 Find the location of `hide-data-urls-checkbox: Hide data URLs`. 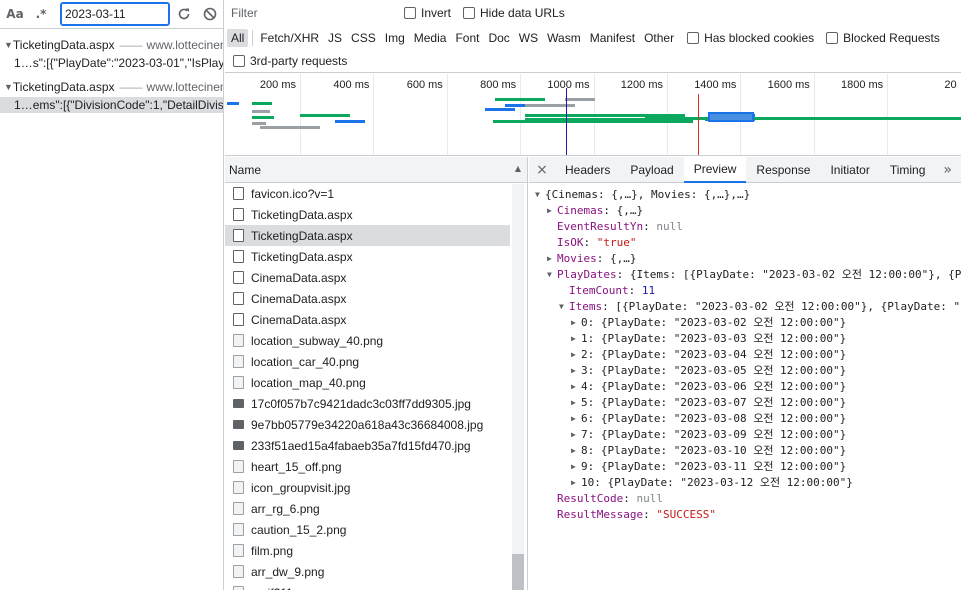

hide-data-urls-checkbox: Hide data URLs is located at coordinates (514, 13).